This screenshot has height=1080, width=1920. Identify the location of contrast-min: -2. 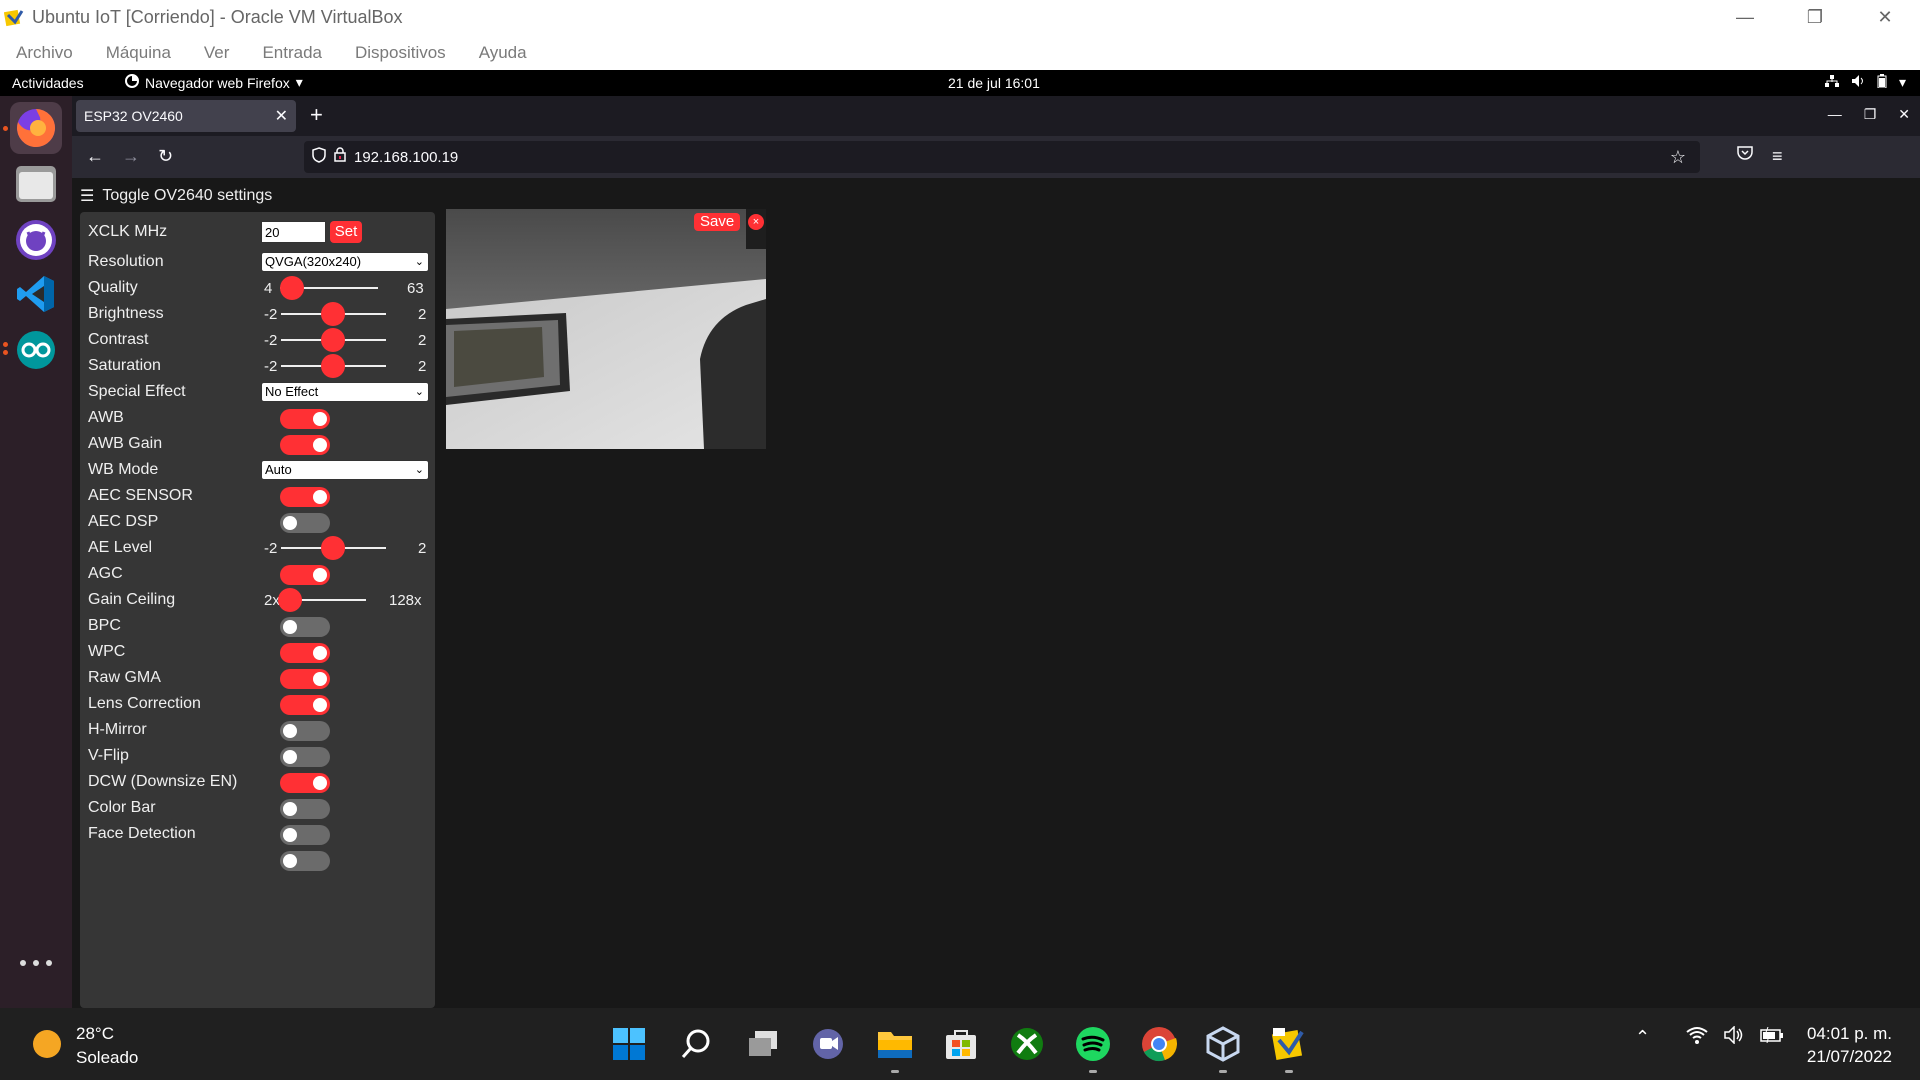
(271, 340).